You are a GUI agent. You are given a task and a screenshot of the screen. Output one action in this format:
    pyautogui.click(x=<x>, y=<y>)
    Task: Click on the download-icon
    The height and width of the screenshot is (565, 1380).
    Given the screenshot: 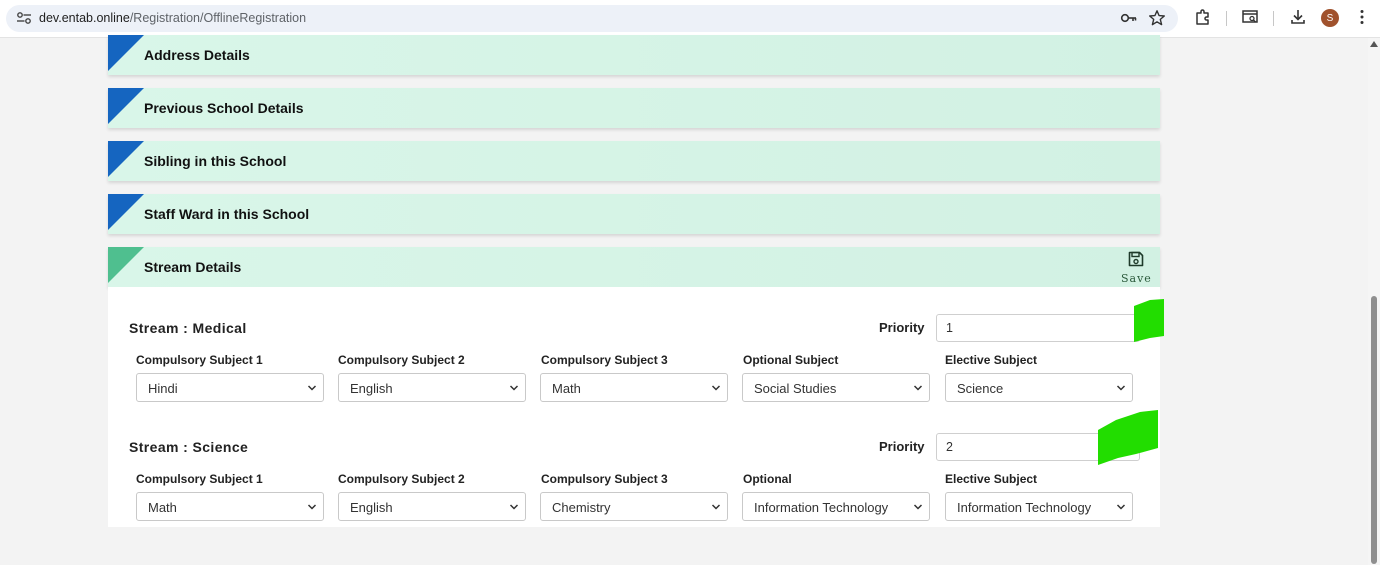 What is the action you would take?
    pyautogui.click(x=1298, y=17)
    